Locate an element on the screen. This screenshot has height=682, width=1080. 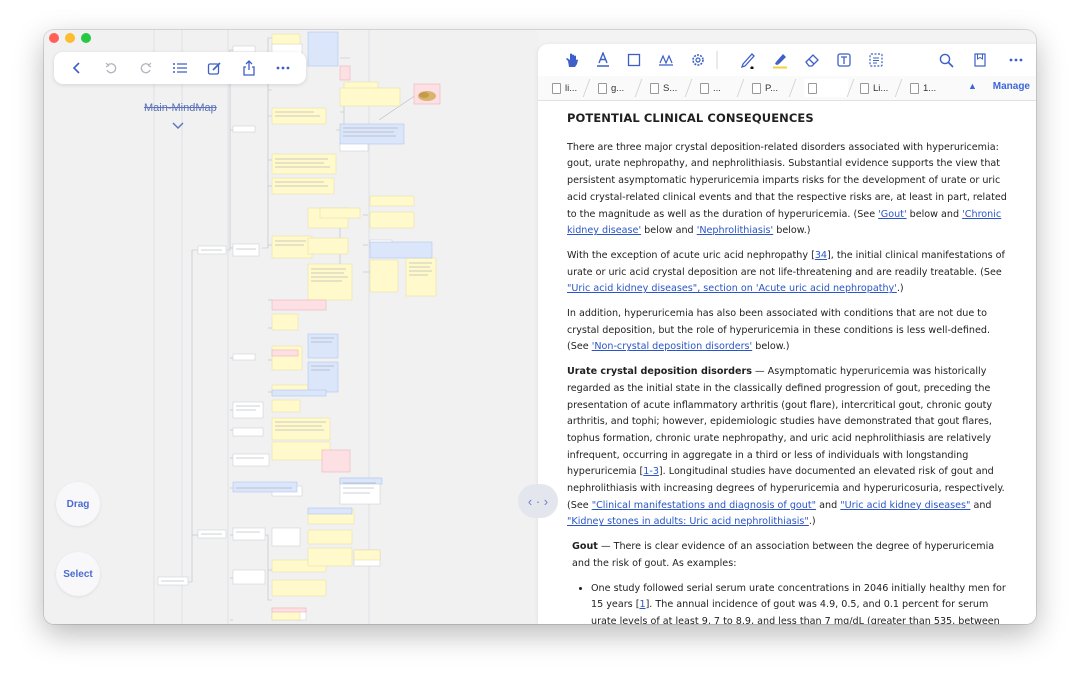
rectangle-icon is located at coordinates (634, 60).